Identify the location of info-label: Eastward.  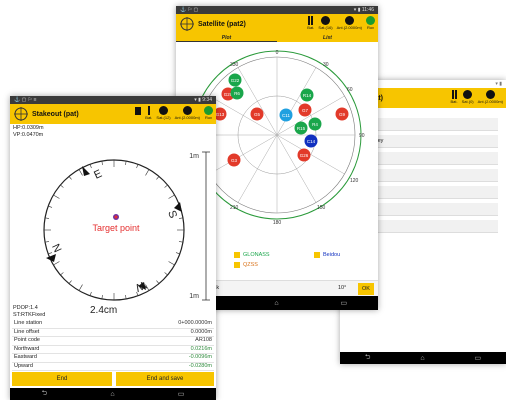
(25, 357).